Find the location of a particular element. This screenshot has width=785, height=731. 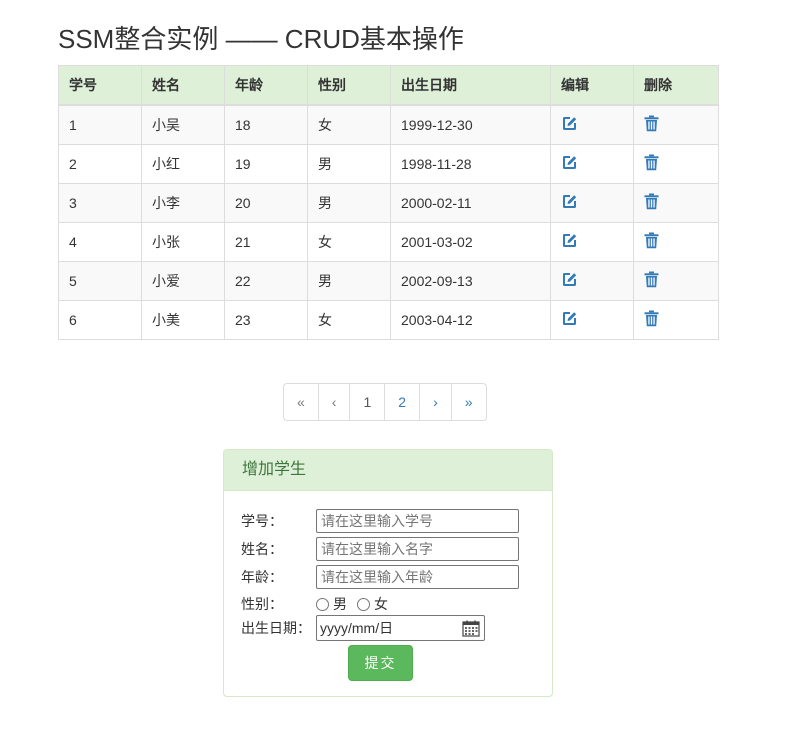

panel-heading: 增加学生 is located at coordinates (388, 470).